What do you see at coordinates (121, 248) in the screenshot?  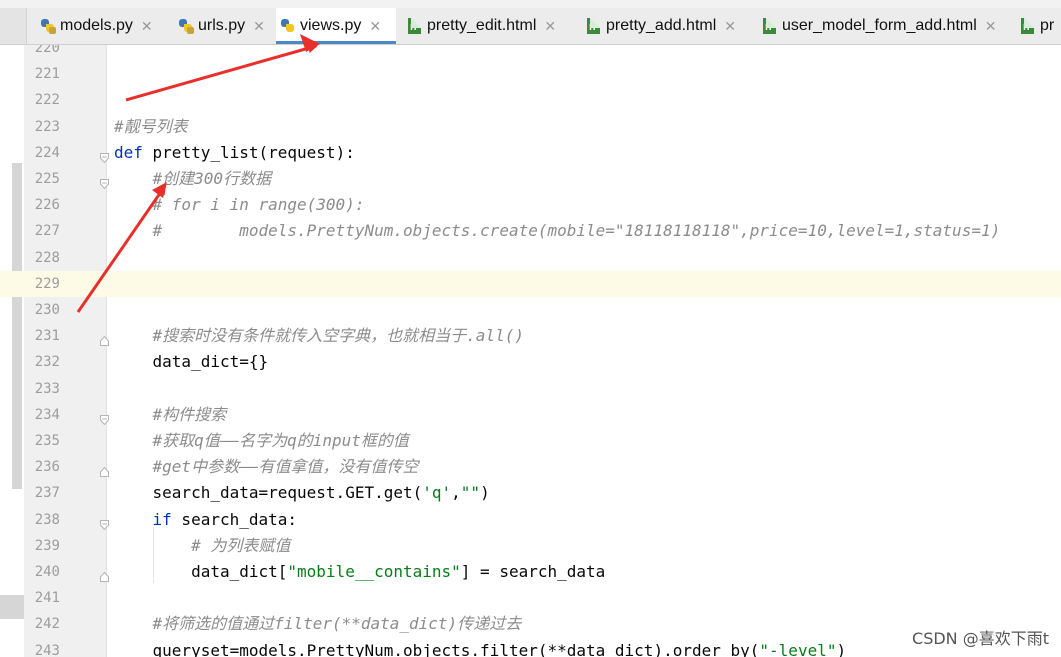 I see `arrow-to-comment` at bounding box center [121, 248].